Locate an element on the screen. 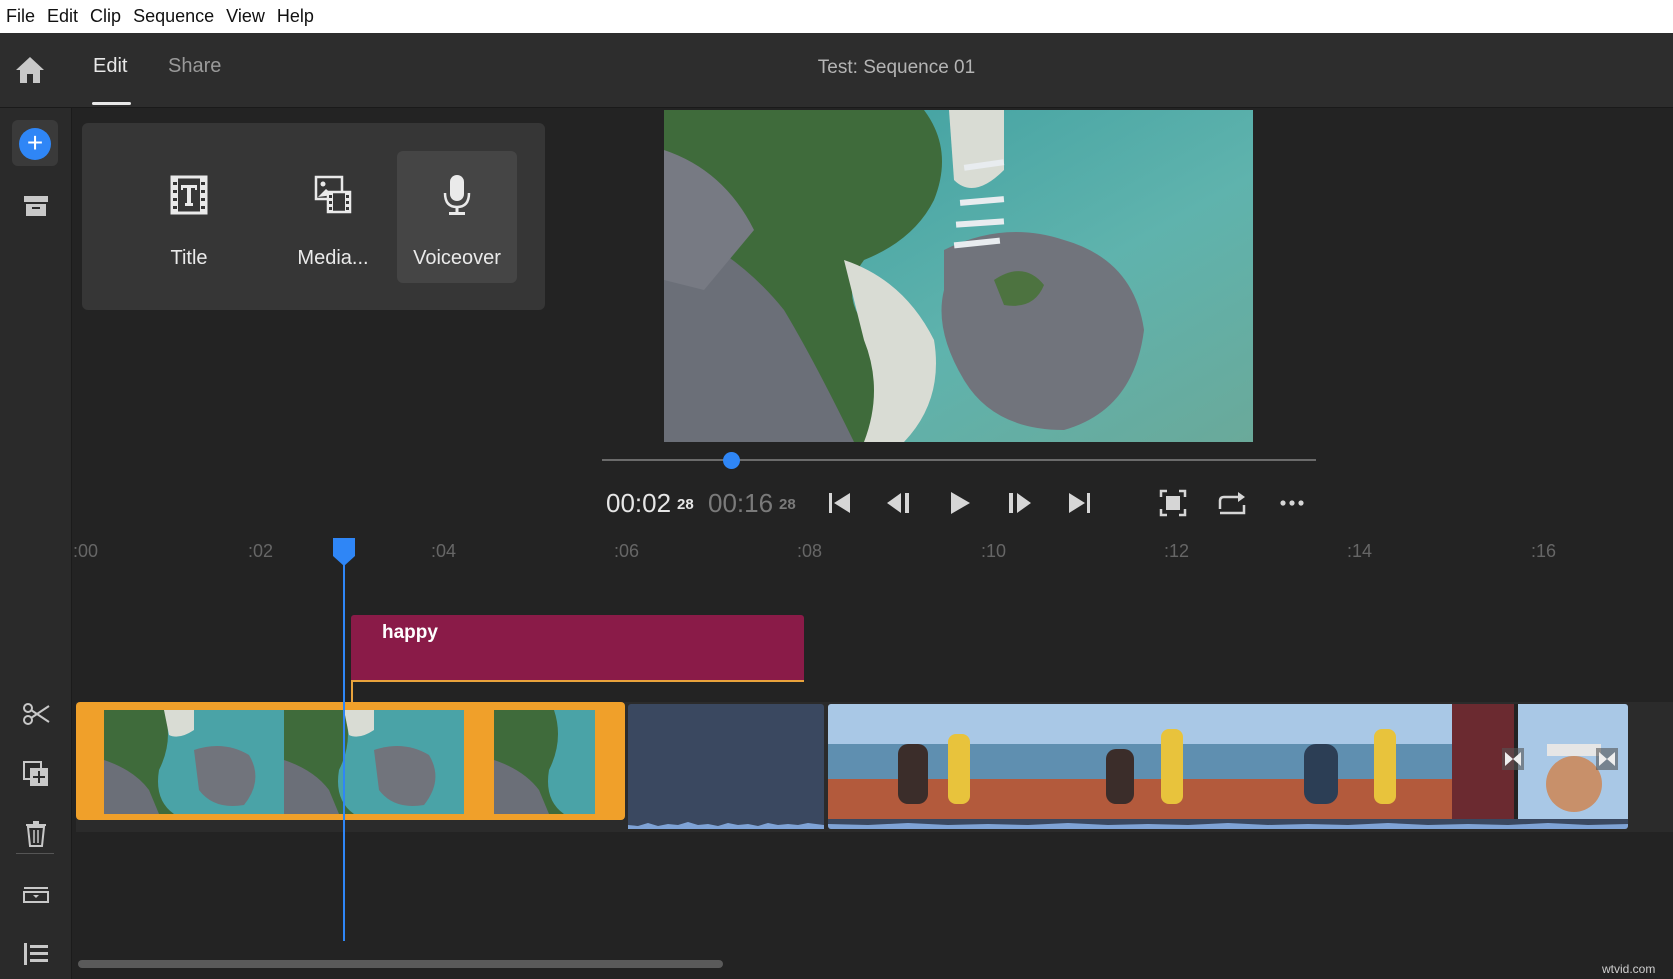 Image resolution: width=1673 pixels, height=979 pixels. ruler-tick-label: :12 is located at coordinates (1176, 551).